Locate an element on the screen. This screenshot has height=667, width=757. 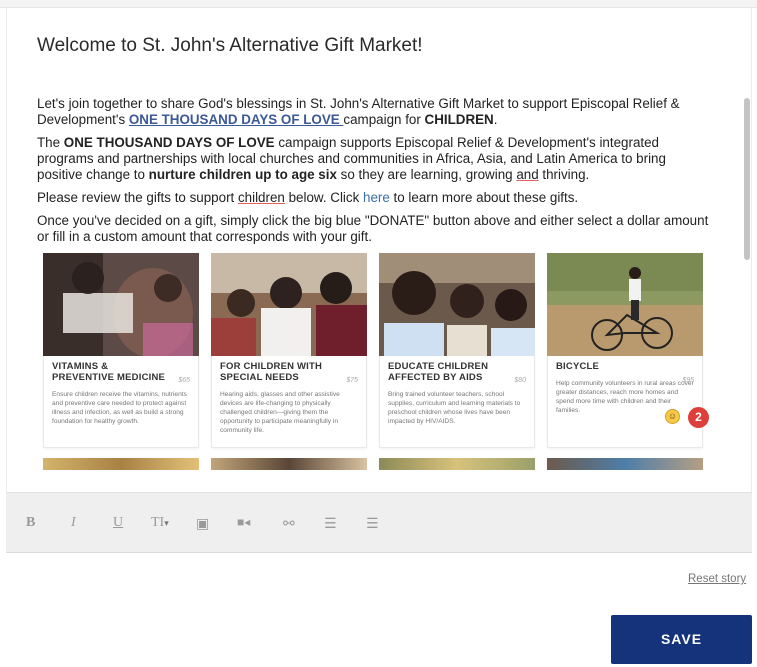
story-text: Please review the gifts to support is located at coordinates (137, 197).